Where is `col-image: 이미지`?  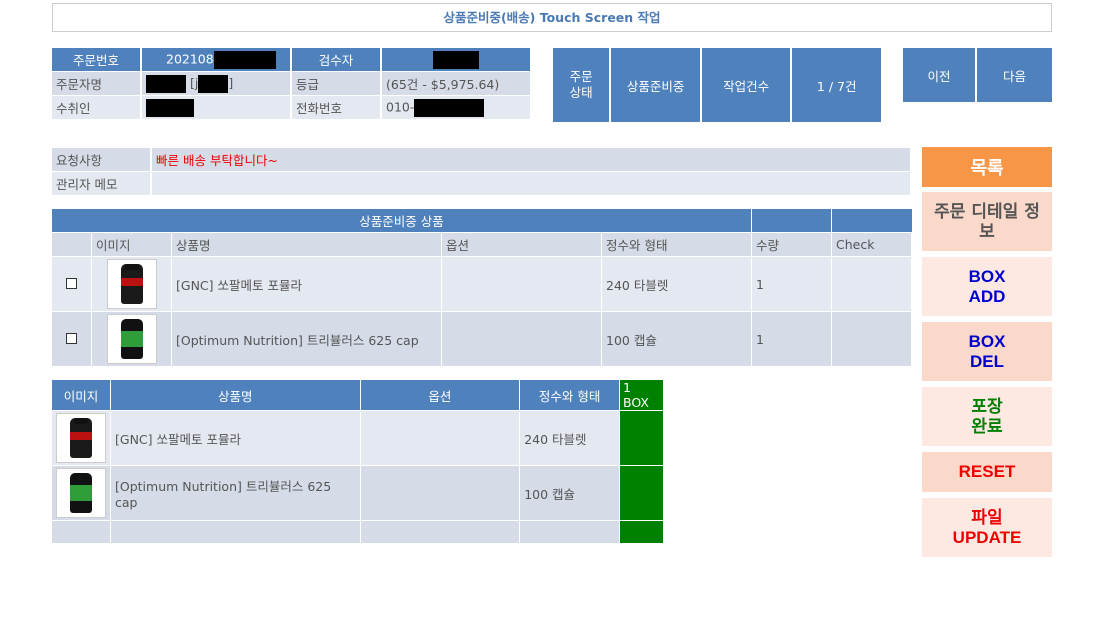
col-image: 이미지 is located at coordinates (132, 245).